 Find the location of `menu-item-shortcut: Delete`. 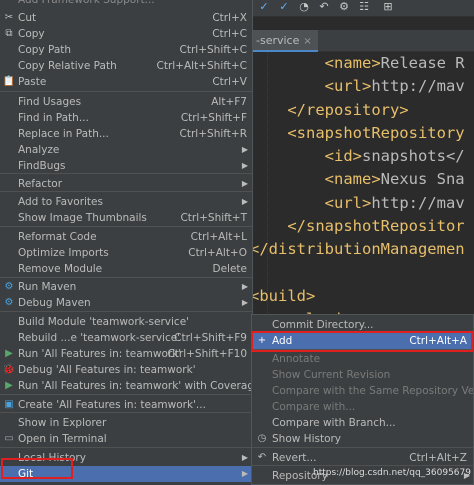

menu-item-shortcut: Delete is located at coordinates (230, 269).